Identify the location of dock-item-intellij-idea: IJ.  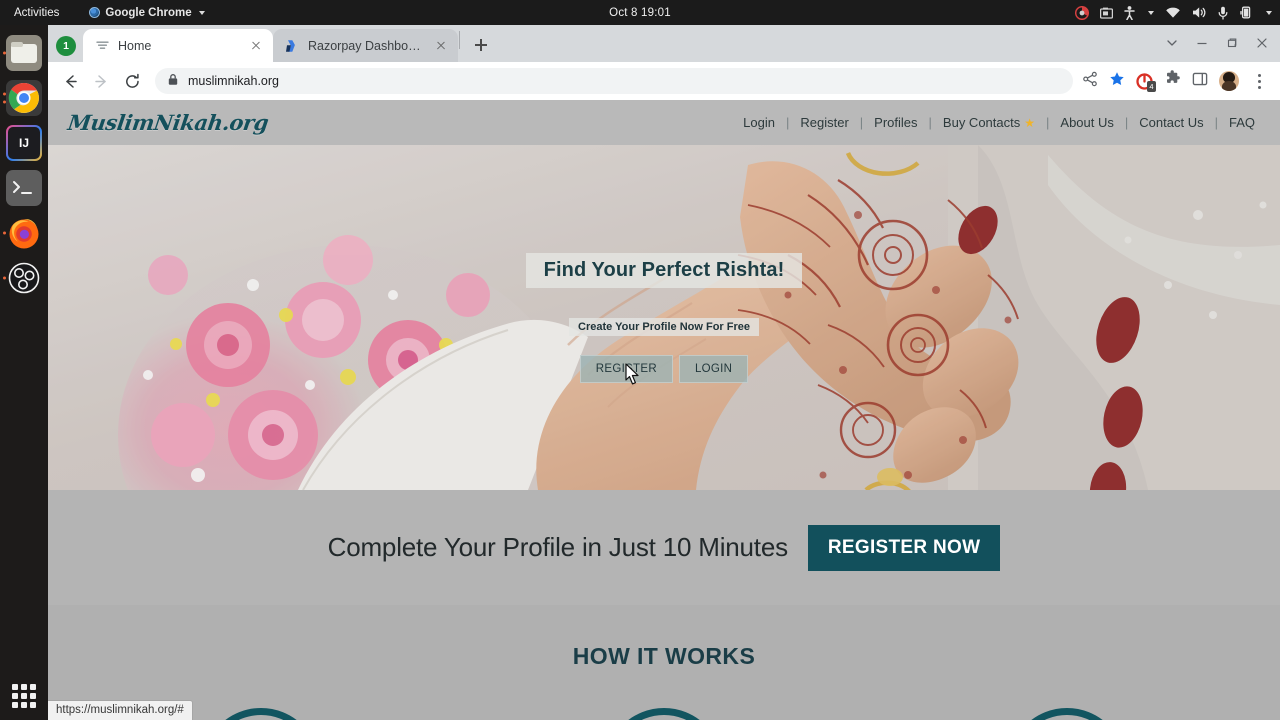
(24, 142).